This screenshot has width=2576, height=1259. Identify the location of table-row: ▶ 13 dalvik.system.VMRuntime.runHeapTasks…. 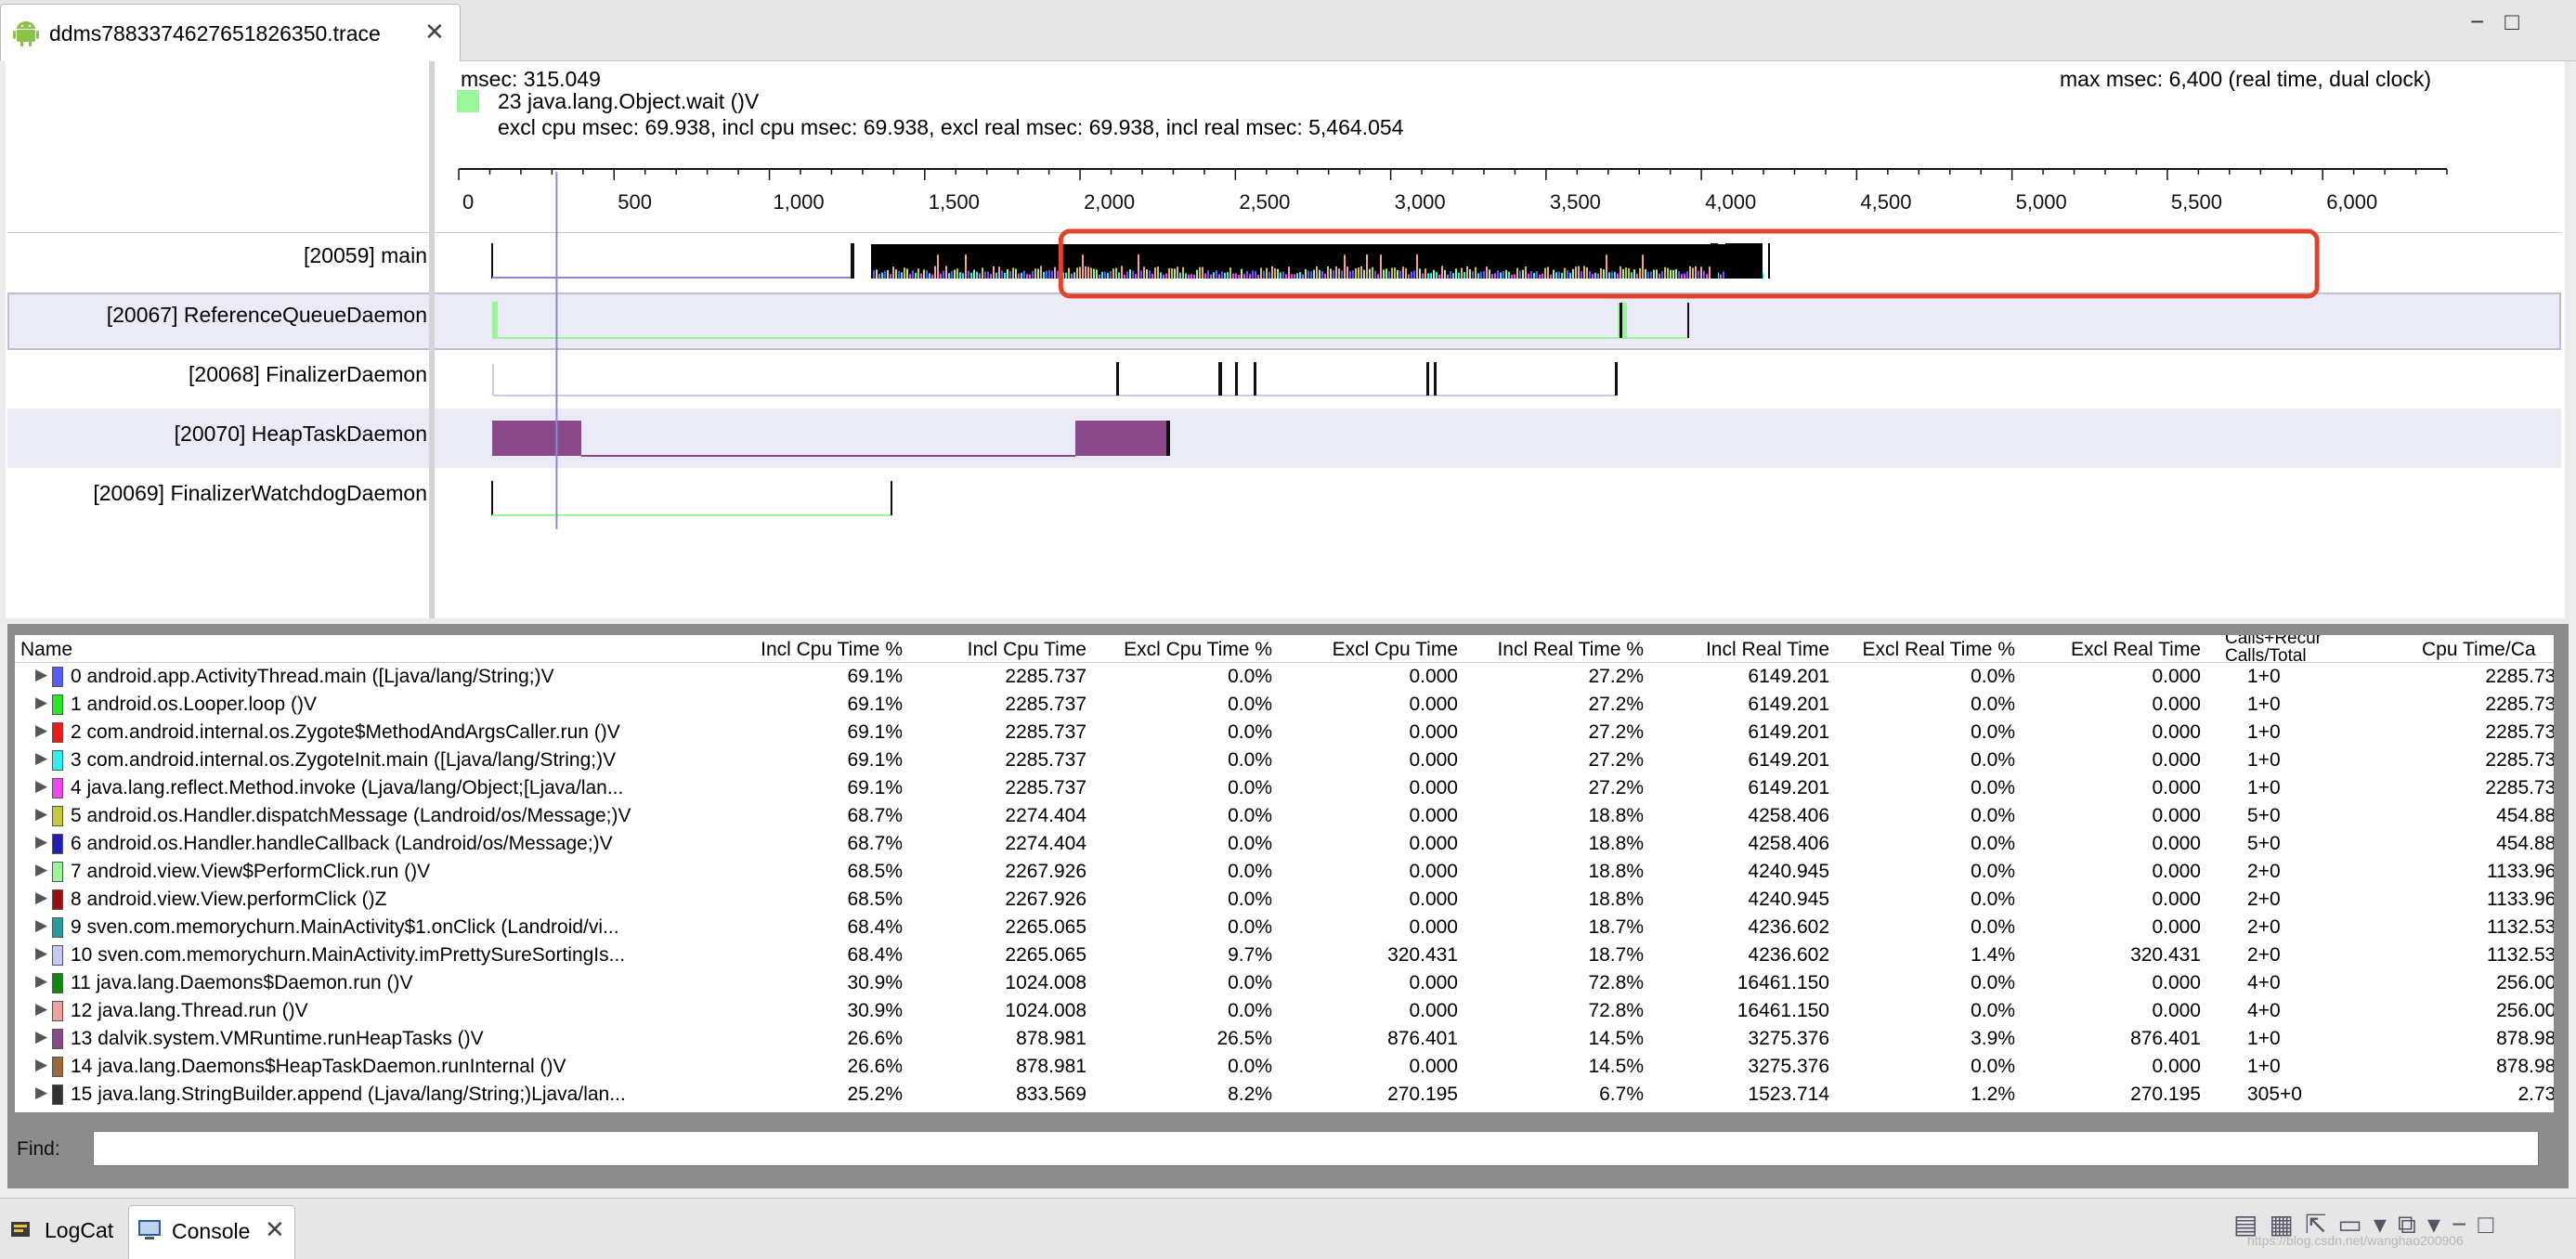
(1284, 1039).